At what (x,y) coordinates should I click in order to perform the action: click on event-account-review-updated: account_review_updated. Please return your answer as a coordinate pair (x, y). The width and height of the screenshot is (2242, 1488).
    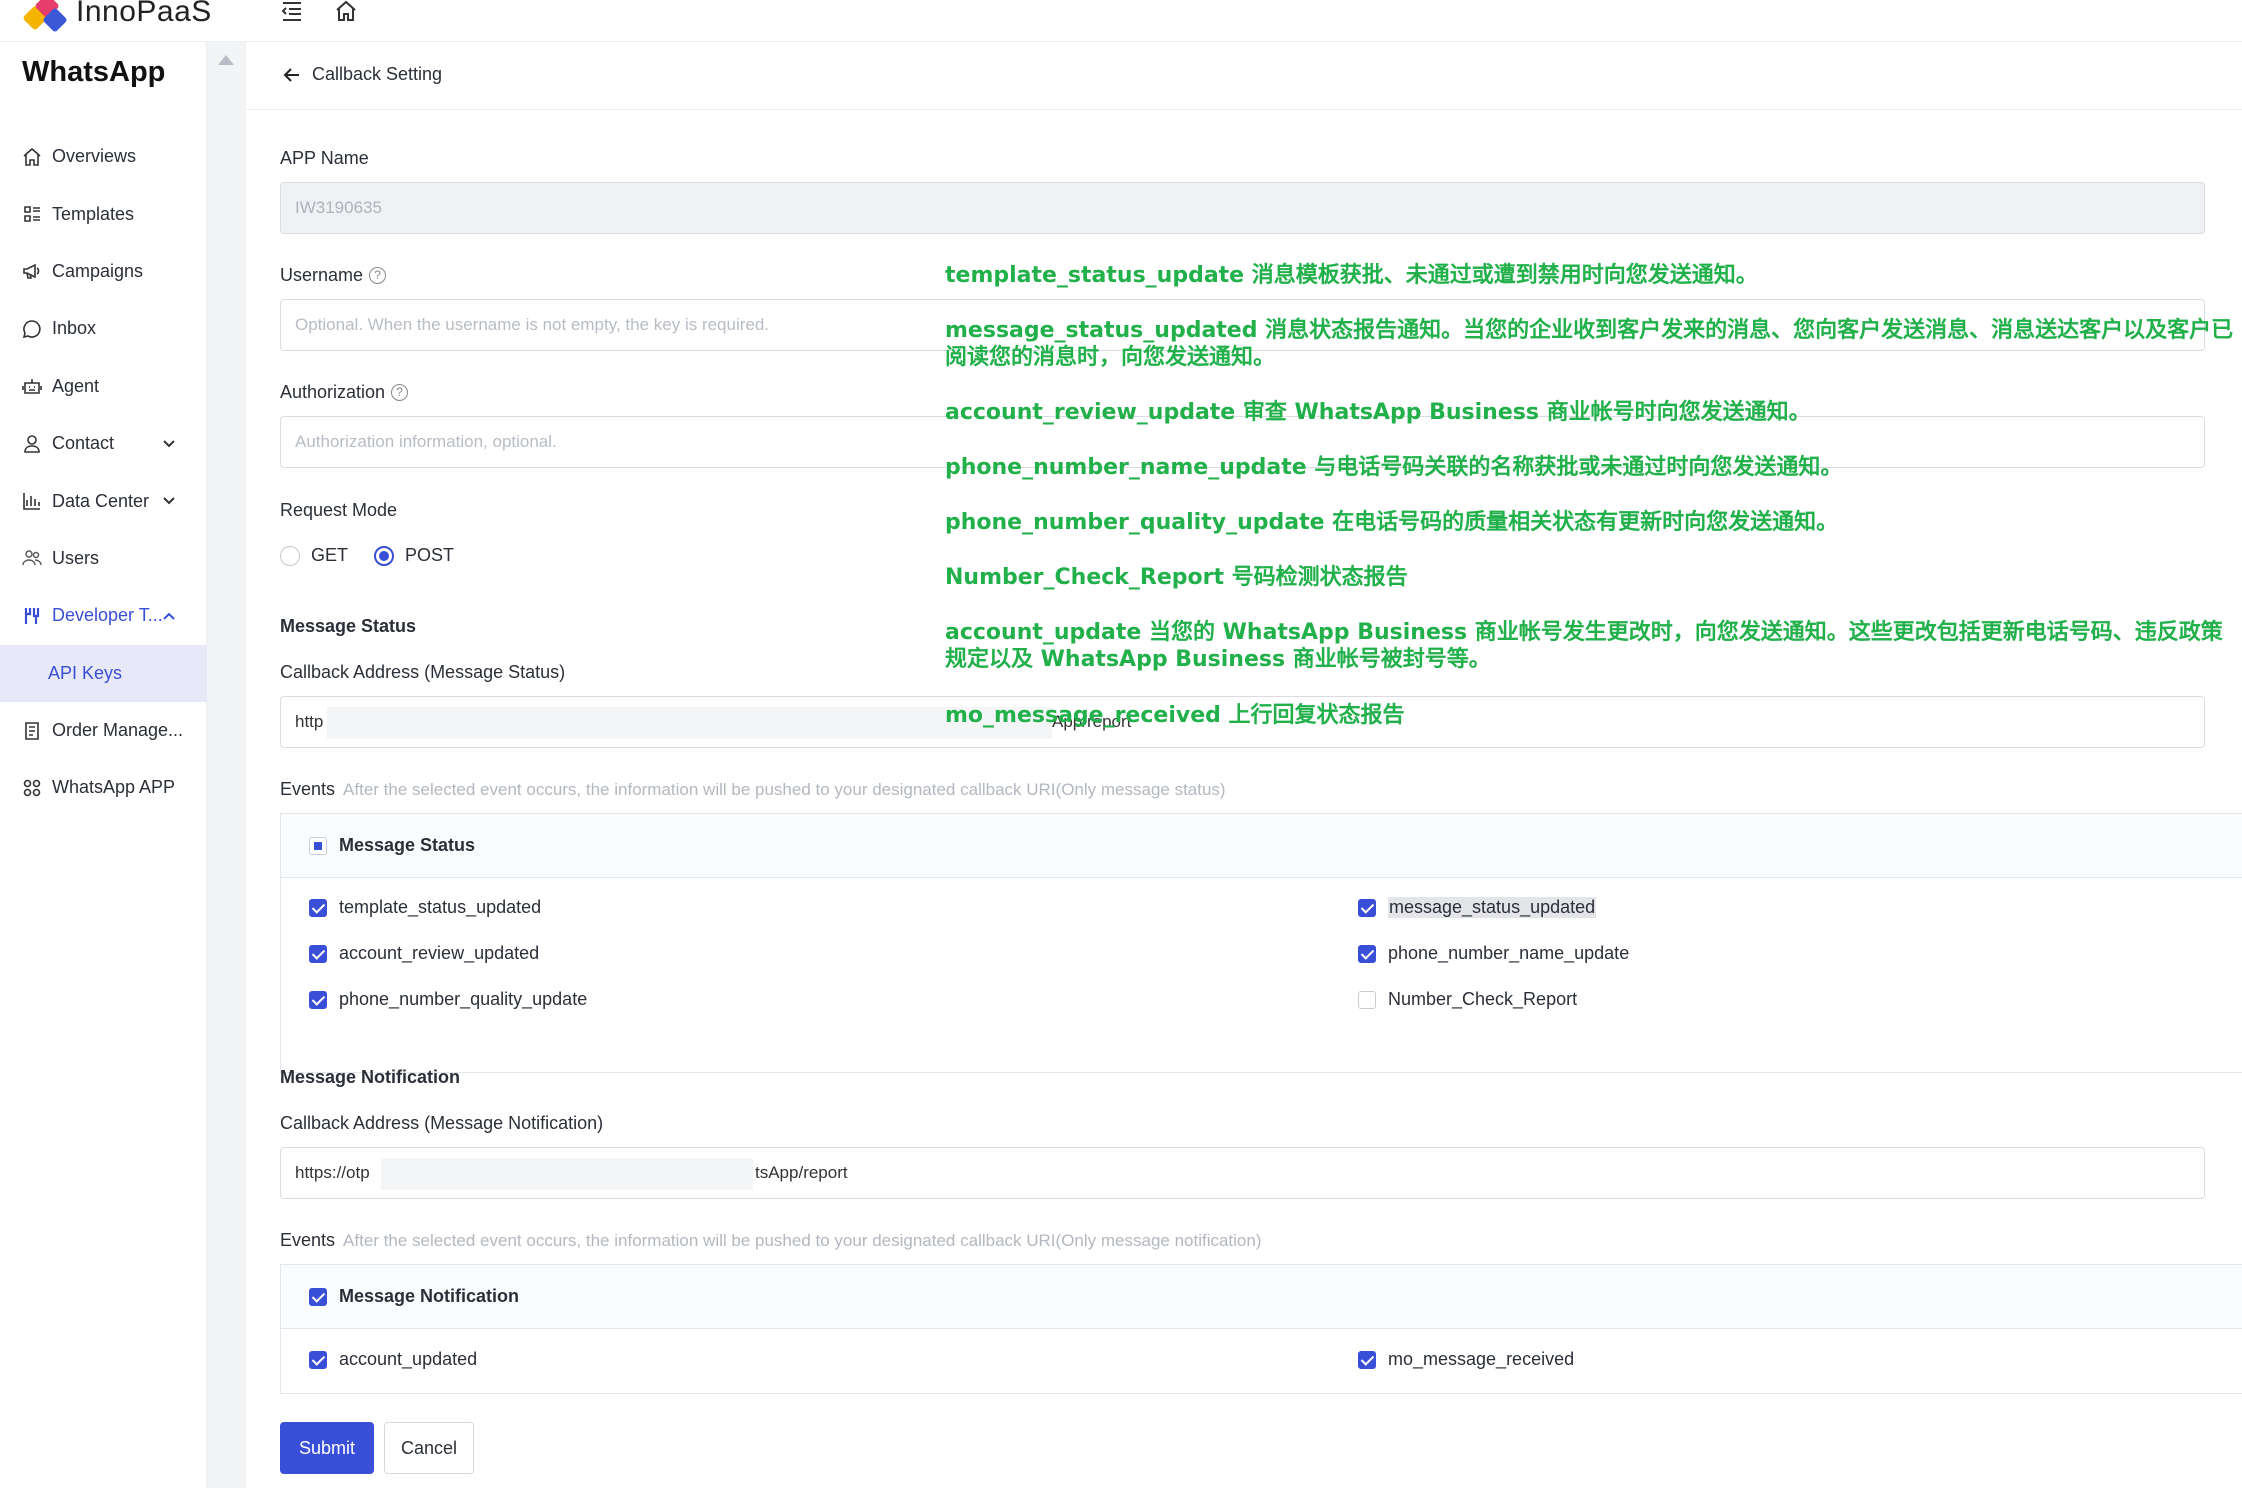
    Looking at the image, I should click on (424, 953).